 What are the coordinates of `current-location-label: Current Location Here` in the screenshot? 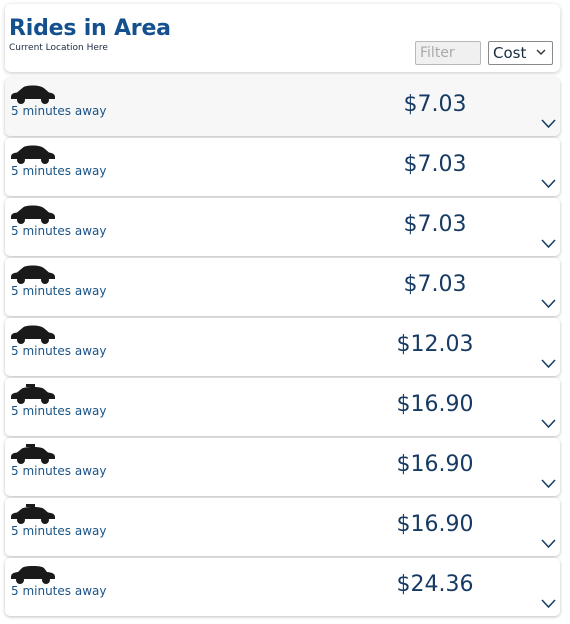 It's located at (58, 48).